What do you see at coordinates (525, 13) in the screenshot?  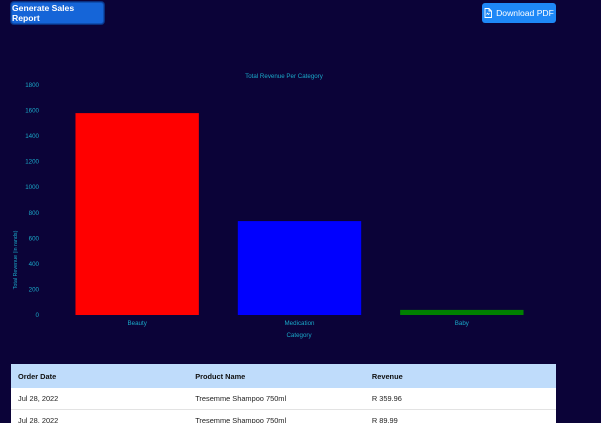 I see `download-pdf-label: Download PDF` at bounding box center [525, 13].